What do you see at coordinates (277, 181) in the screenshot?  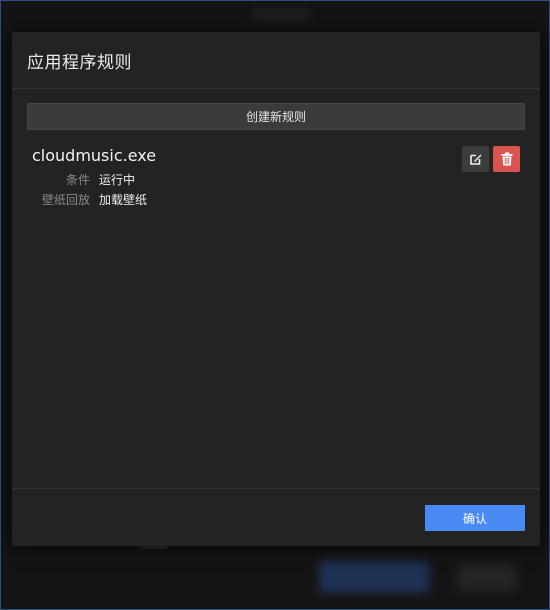 I see `rule-item: cloudmusic.exe 条件 运行中 壁纸回放 加载壁纸` at bounding box center [277, 181].